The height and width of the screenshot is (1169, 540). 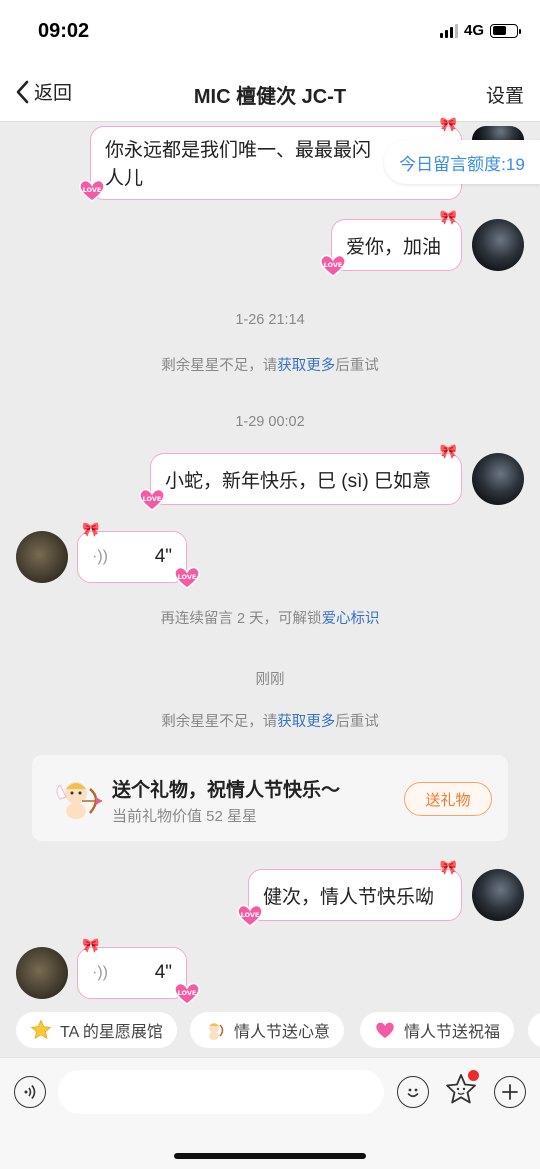 What do you see at coordinates (111, 1032) in the screenshot?
I see `chip-label: TA 的星愿展馆` at bounding box center [111, 1032].